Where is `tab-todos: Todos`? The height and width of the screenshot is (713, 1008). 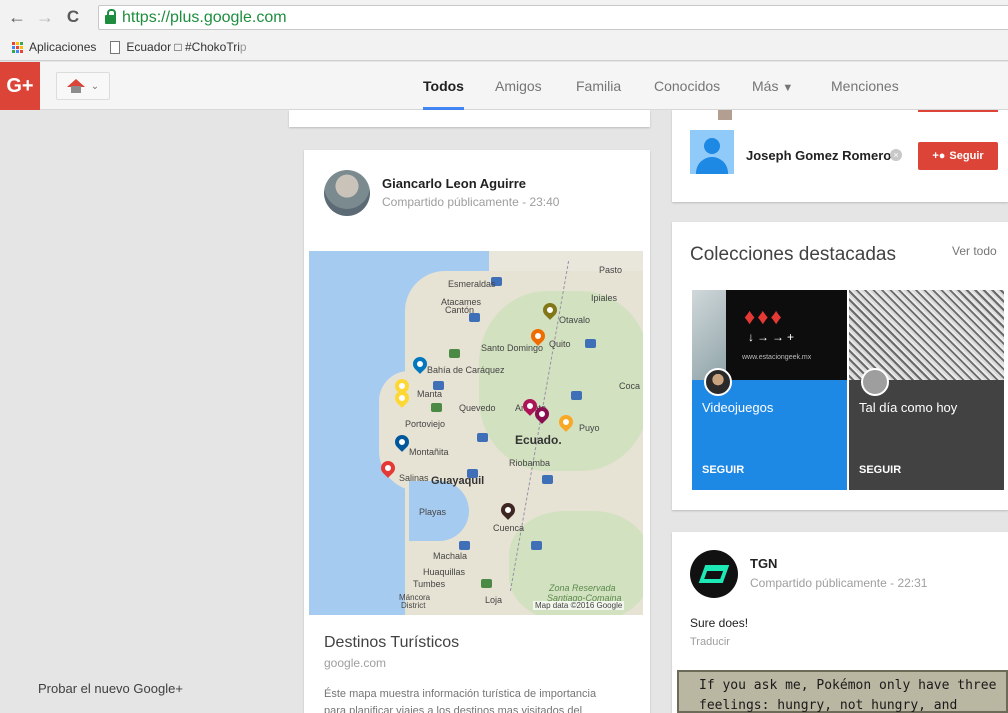 tab-todos: Todos is located at coordinates (443, 86).